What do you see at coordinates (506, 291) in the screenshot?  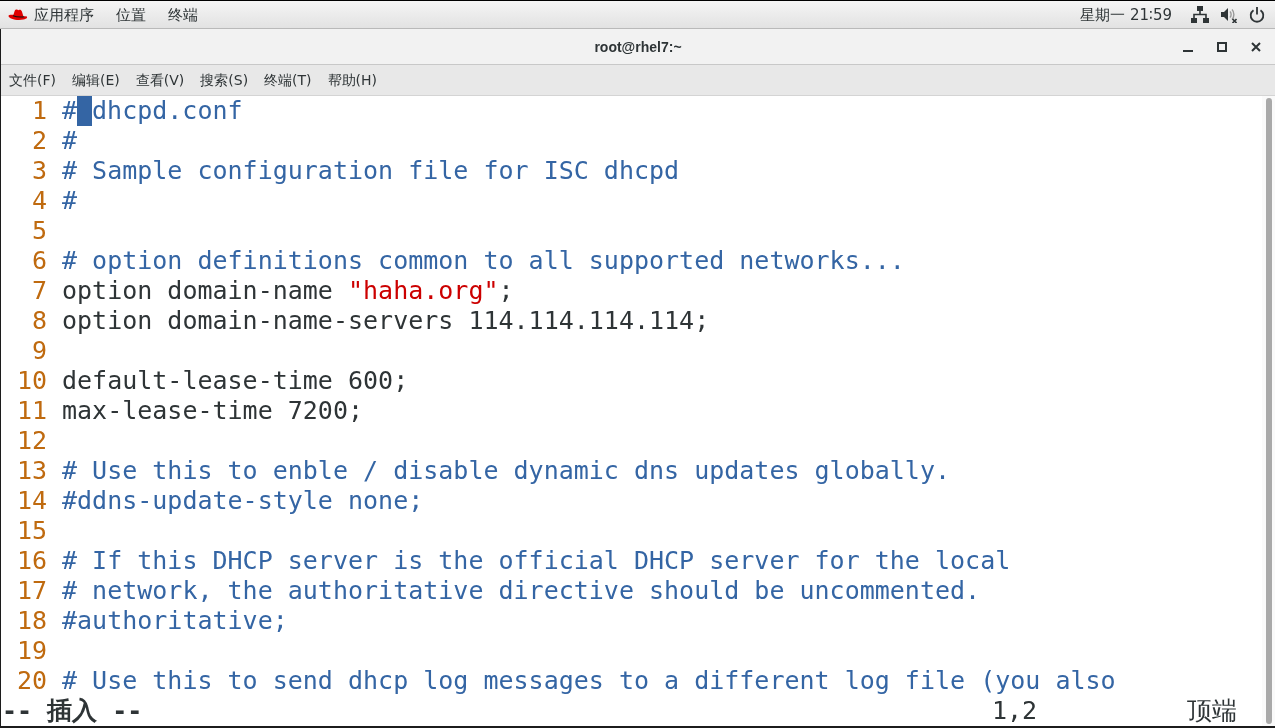 I see `code-text: ;` at bounding box center [506, 291].